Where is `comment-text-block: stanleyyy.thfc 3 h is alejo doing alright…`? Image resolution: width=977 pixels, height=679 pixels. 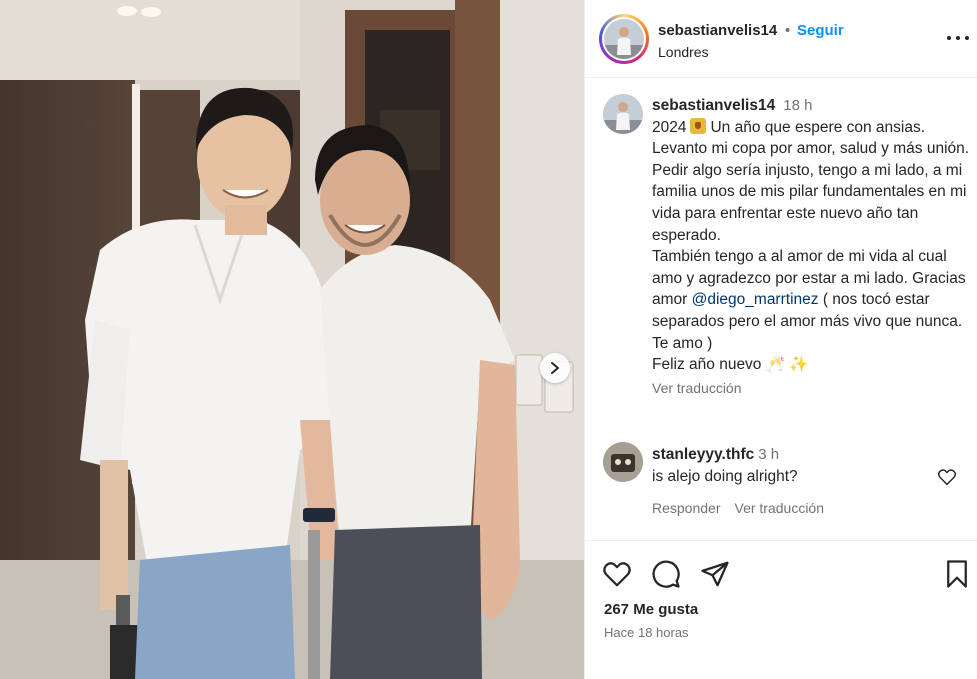
comment-text-block: stanleyyy.thfc 3 h is alejo doing alright… is located at coordinates (792, 466).